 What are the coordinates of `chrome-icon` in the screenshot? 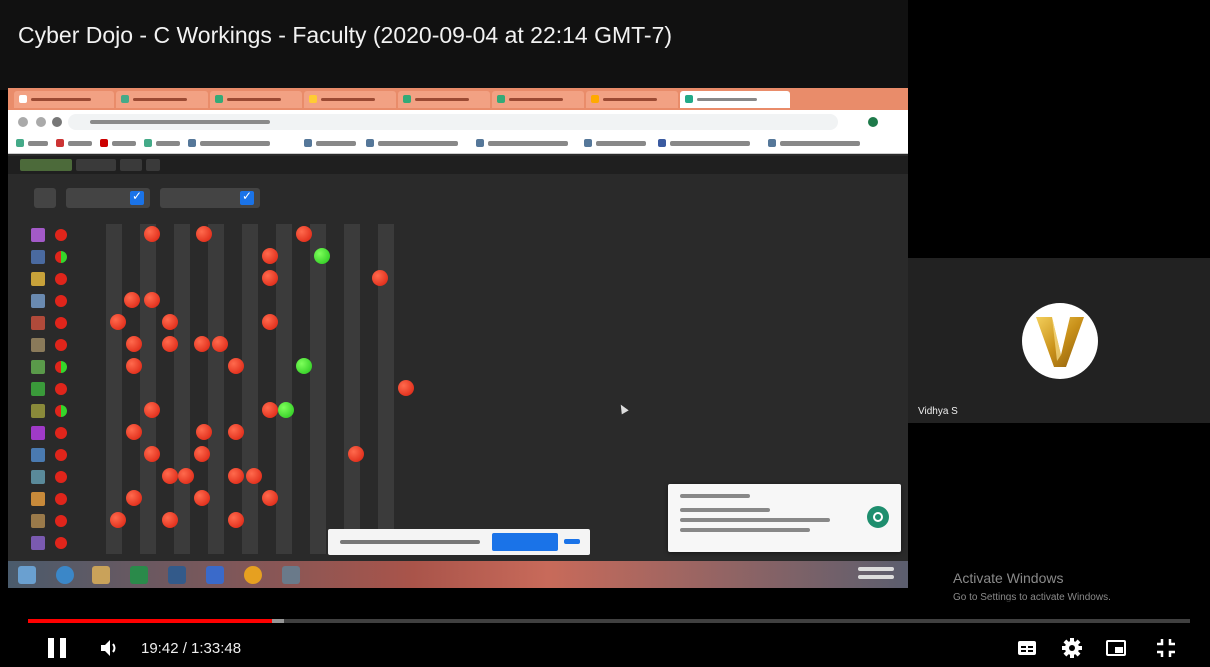 It's located at (253, 575).